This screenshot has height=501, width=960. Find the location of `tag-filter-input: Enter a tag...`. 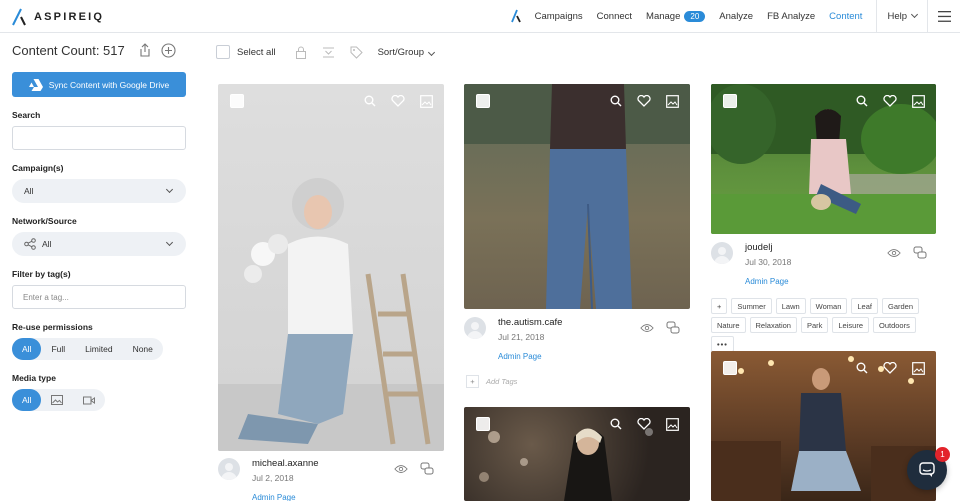

tag-filter-input: Enter a tag... is located at coordinates (99, 297).